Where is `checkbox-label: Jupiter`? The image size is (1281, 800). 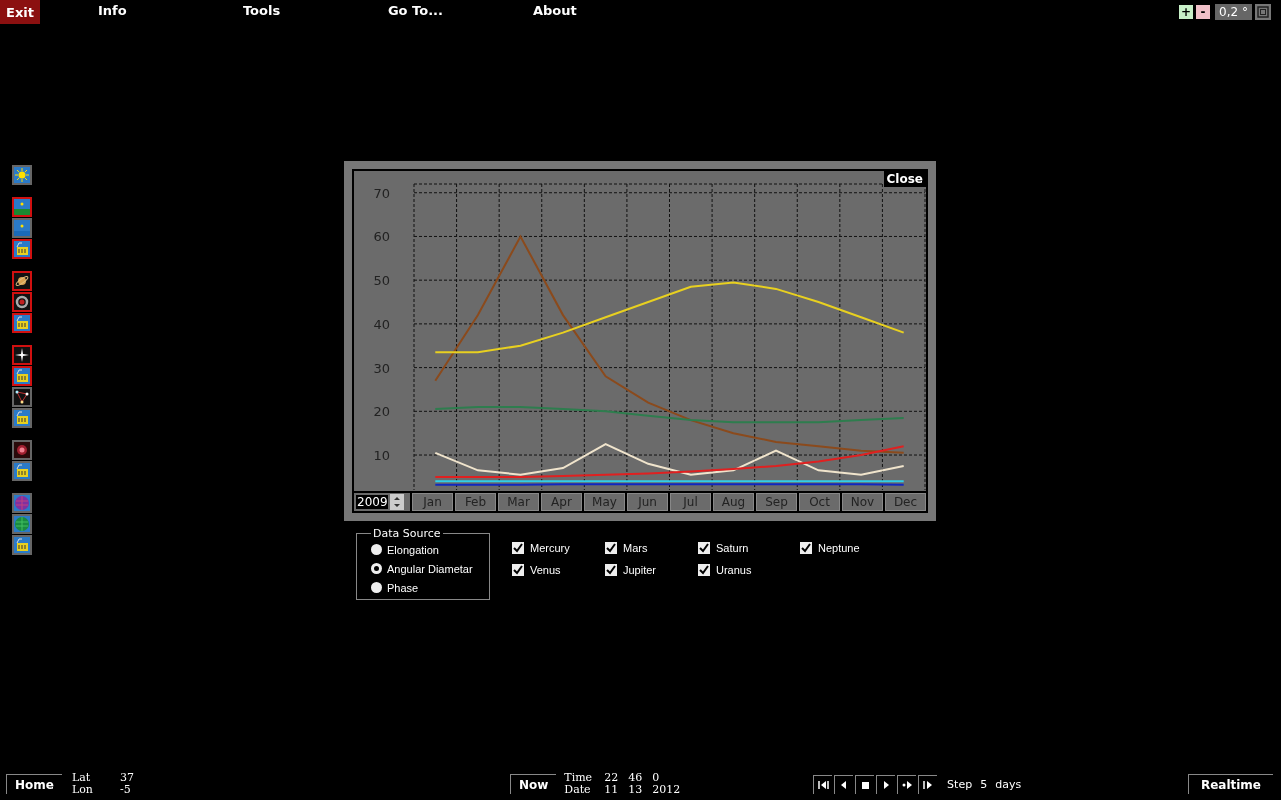
checkbox-label: Jupiter is located at coordinates (640, 570).